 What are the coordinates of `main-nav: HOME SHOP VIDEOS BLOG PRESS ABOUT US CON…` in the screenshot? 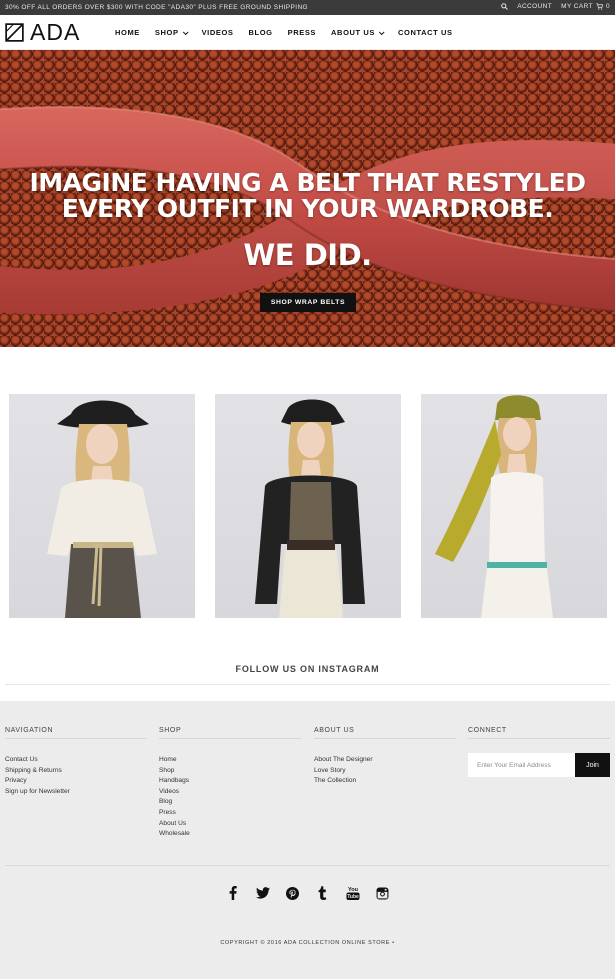 It's located at (284, 32).